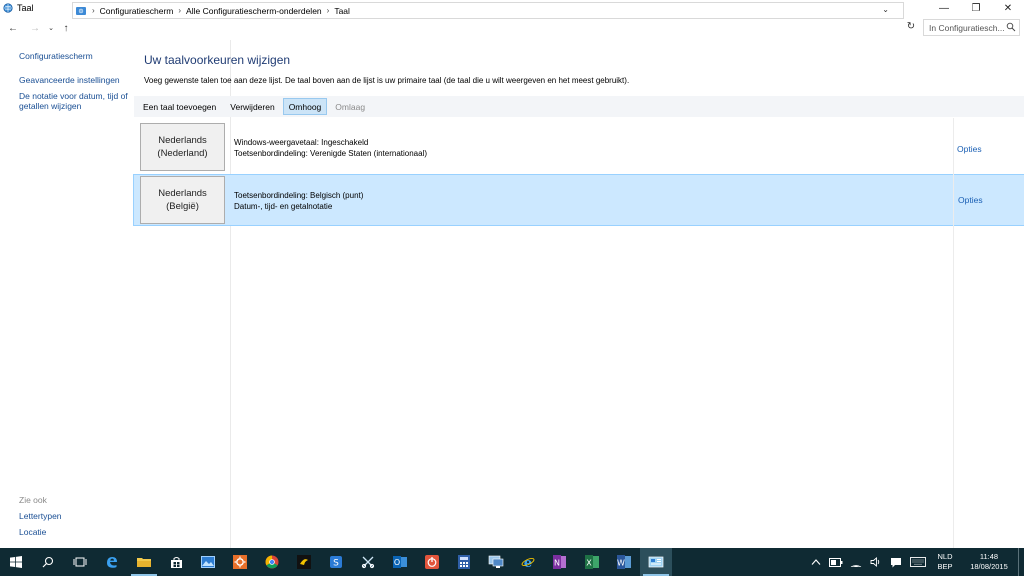 The height and width of the screenshot is (576, 1024). Describe the element at coordinates (896, 562) in the screenshot. I see `action-center-icon` at that location.